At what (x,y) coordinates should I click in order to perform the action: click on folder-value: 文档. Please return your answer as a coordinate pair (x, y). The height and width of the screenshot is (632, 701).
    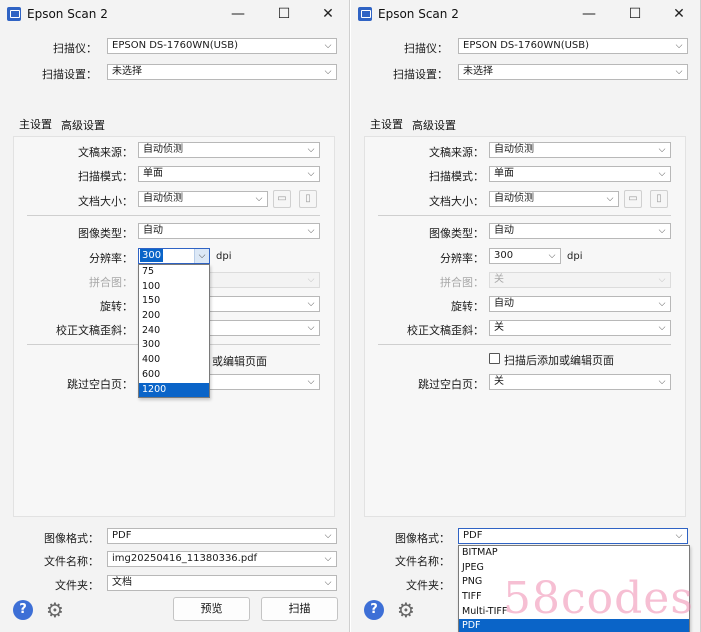
    Looking at the image, I should click on (122, 582).